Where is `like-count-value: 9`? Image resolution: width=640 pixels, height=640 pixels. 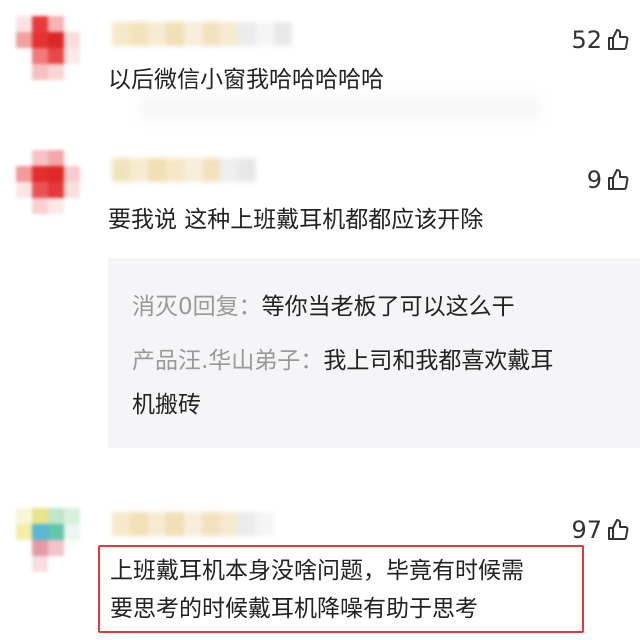
like-count-value: 9 is located at coordinates (594, 180).